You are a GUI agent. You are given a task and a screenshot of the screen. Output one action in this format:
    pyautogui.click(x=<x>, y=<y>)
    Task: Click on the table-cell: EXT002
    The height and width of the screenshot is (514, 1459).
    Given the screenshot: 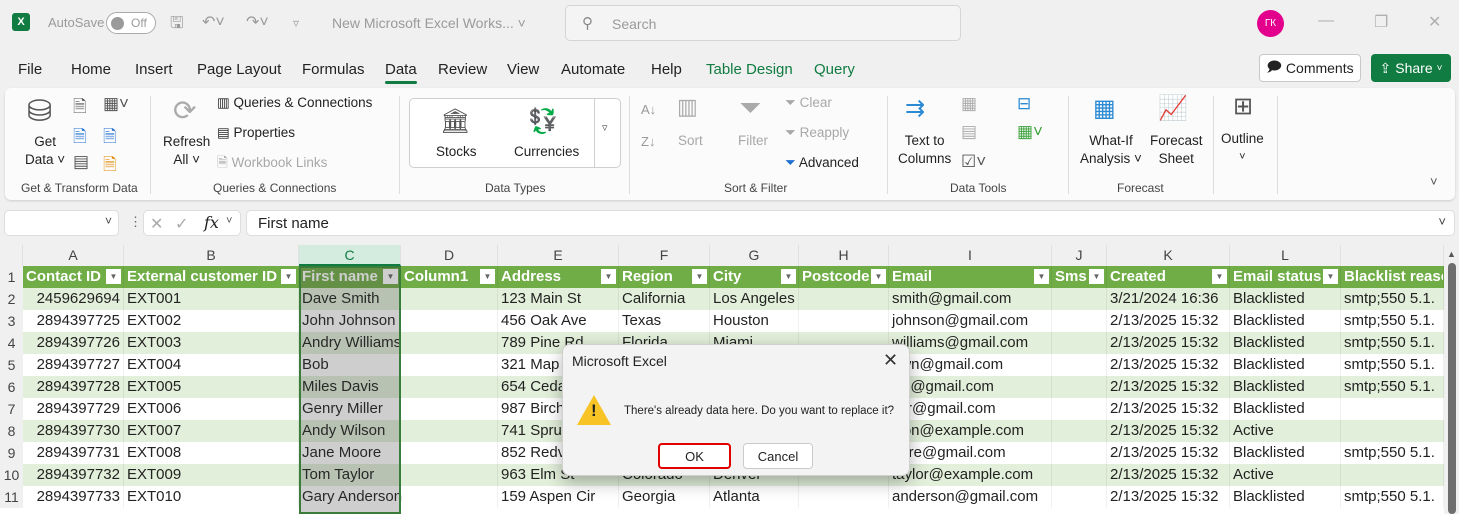 What is the action you would take?
    pyautogui.click(x=211, y=321)
    